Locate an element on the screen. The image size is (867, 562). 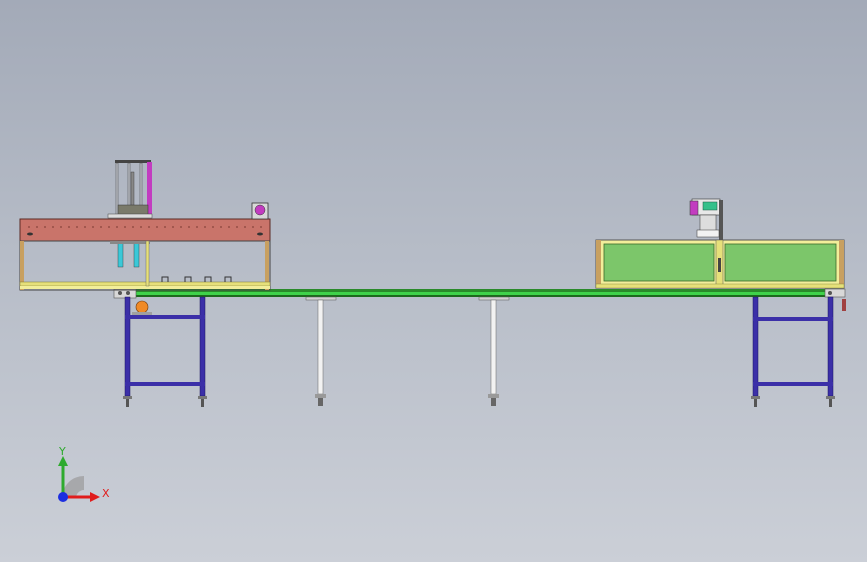
middle-supports is located at coordinates (407, 351).